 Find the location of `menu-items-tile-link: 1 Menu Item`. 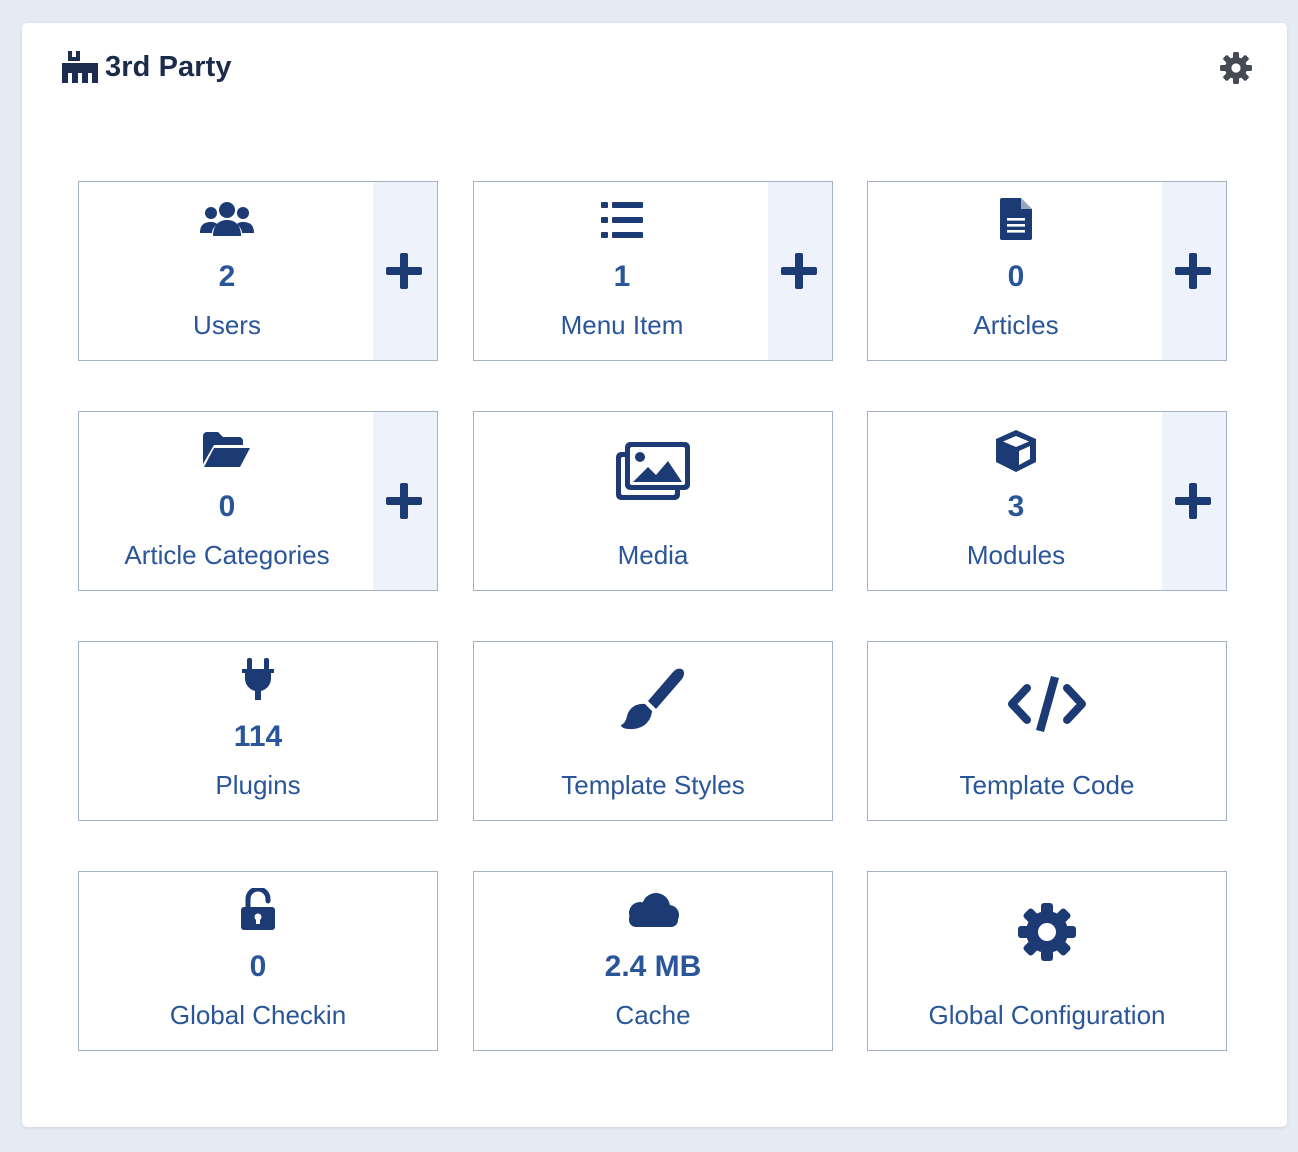

menu-items-tile-link: 1 Menu Item is located at coordinates (622, 271).